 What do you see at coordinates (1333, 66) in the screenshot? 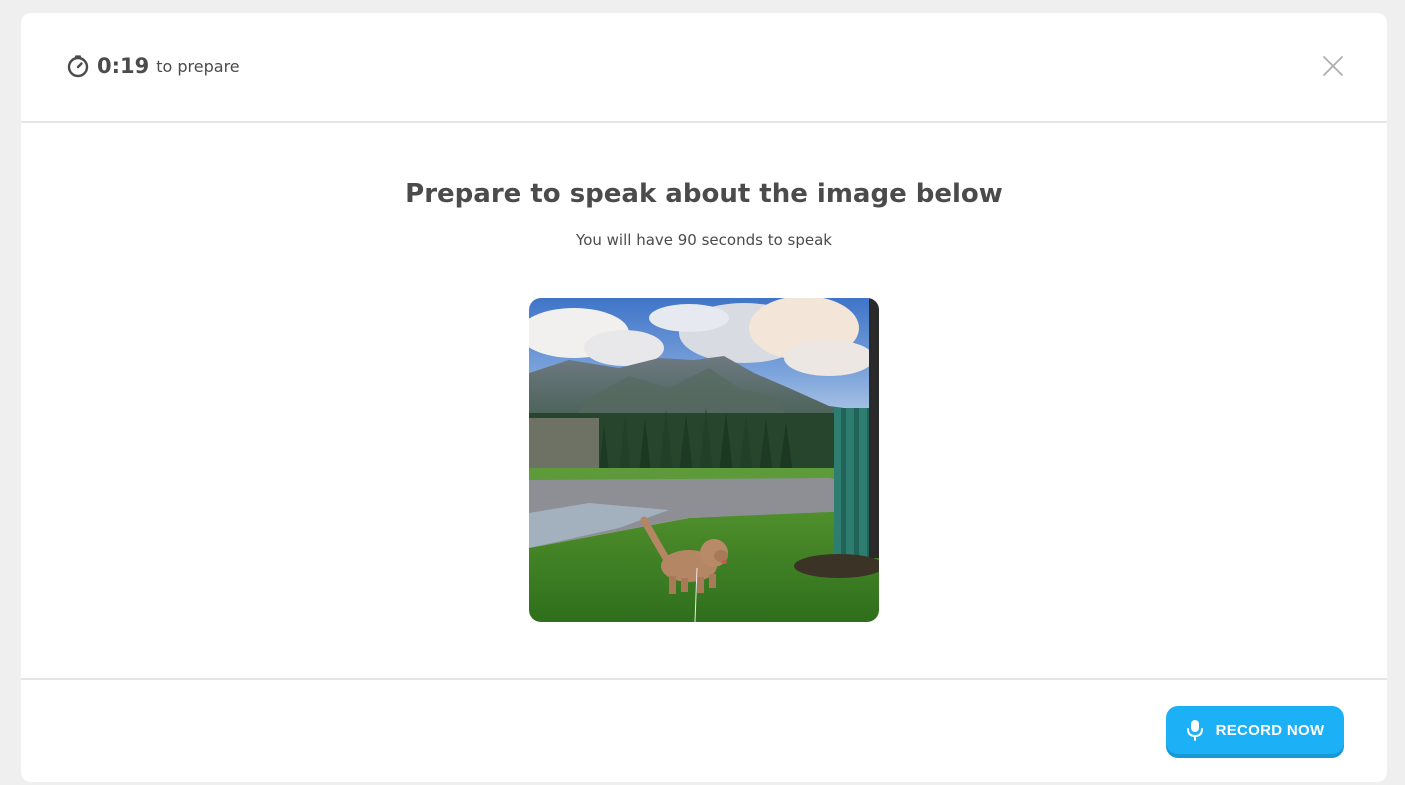
I see `close-icon` at bounding box center [1333, 66].